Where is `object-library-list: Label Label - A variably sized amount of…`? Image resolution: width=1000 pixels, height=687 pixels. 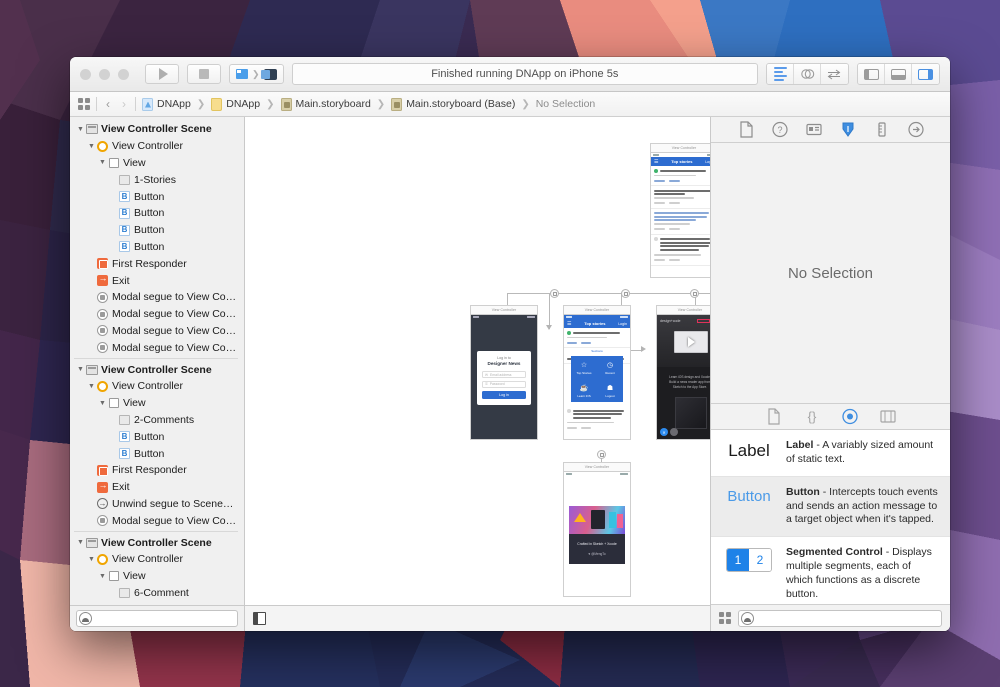 object-library-list: Label Label - A variably sized amount of… is located at coordinates (830, 517).